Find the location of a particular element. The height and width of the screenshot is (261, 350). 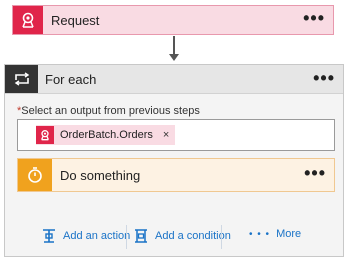

add-condition-label: Add a condition is located at coordinates (193, 236).